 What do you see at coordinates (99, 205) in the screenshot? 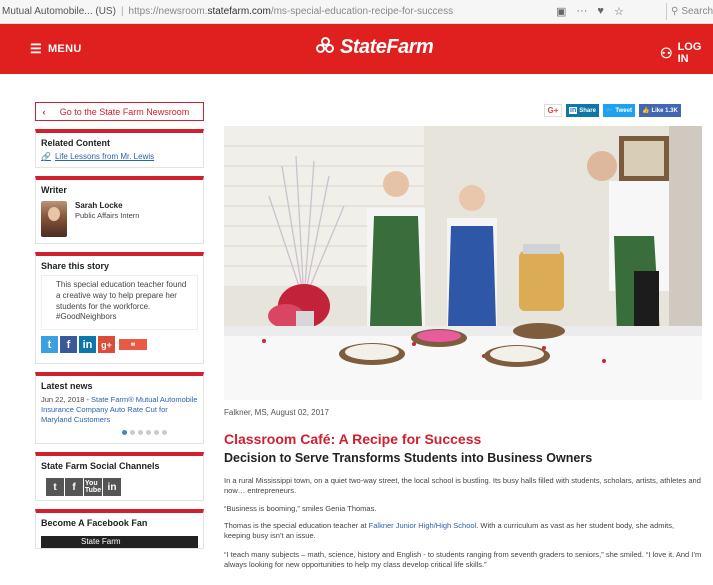
I see `writer-name: Sarah Locke` at bounding box center [99, 205].